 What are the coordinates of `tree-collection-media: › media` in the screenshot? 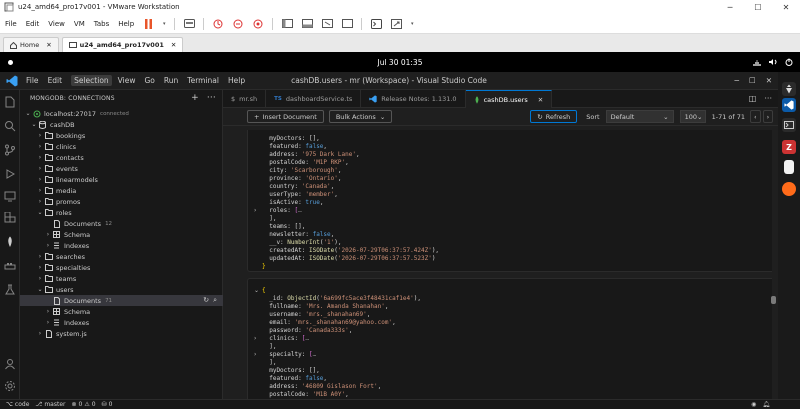 It's located at (121, 190).